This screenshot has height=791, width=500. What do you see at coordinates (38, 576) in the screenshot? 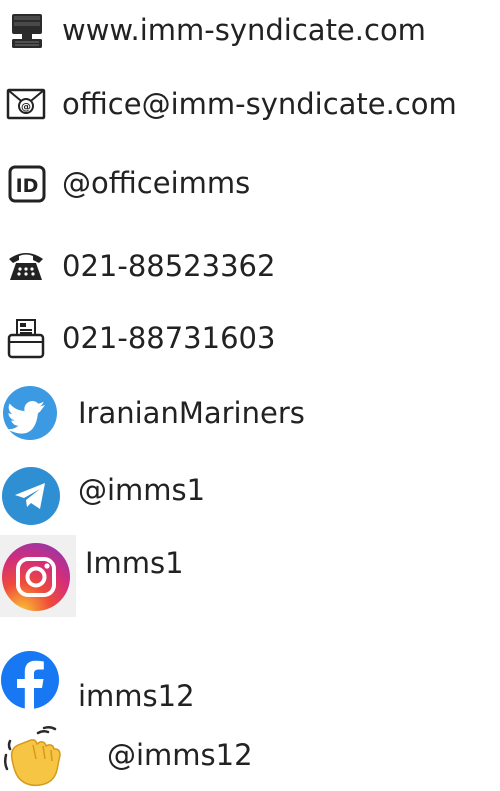
I see `instagram-camera-icon` at bounding box center [38, 576].